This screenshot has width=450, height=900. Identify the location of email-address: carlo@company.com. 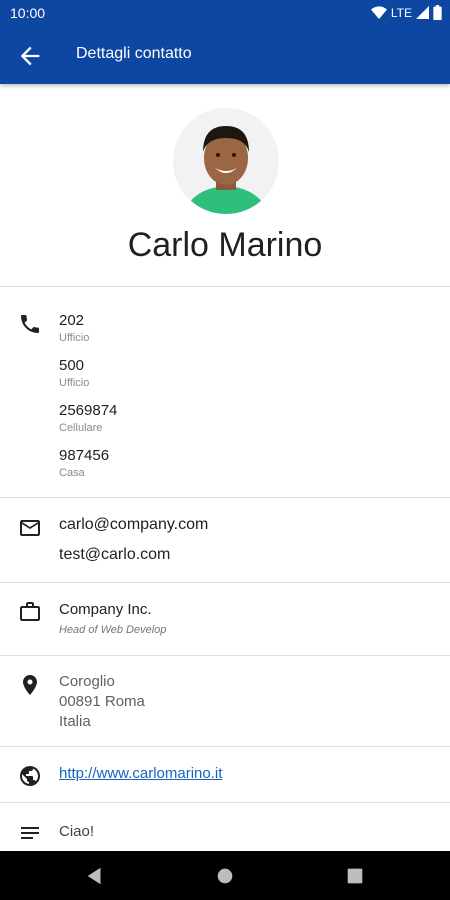
(246, 531).